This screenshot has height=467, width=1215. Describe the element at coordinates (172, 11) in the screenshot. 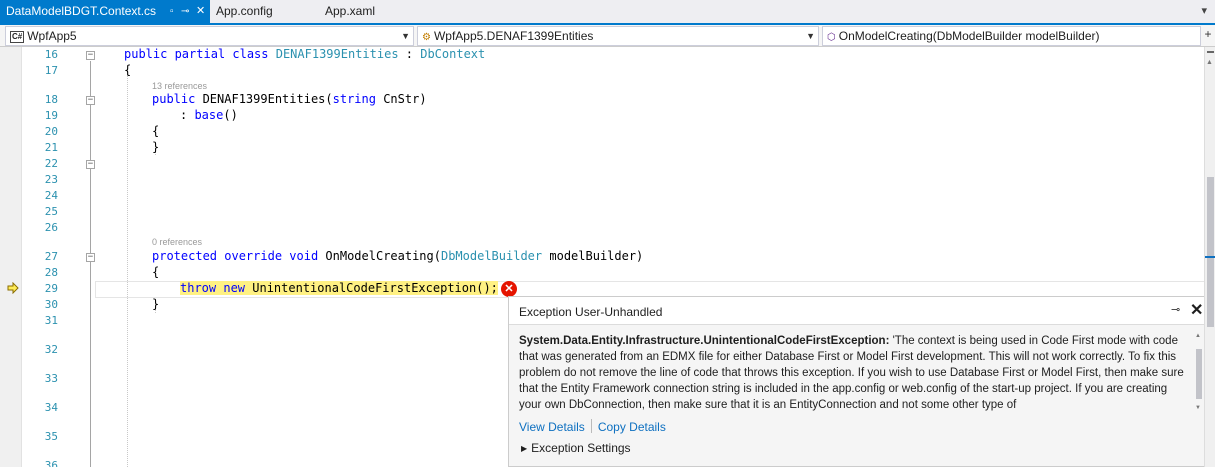

I see `preview-icon: ▫` at that location.